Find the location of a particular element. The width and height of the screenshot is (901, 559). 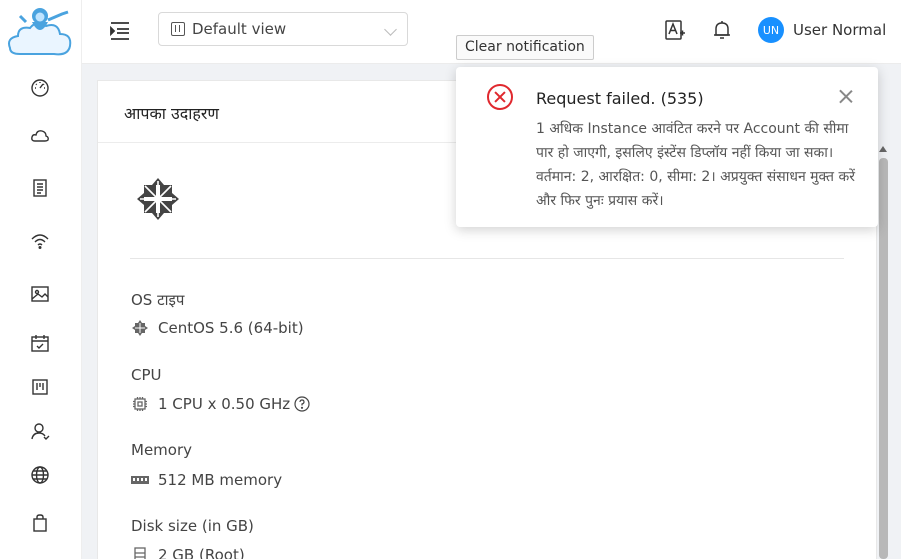

nav-events is located at coordinates (40, 343).